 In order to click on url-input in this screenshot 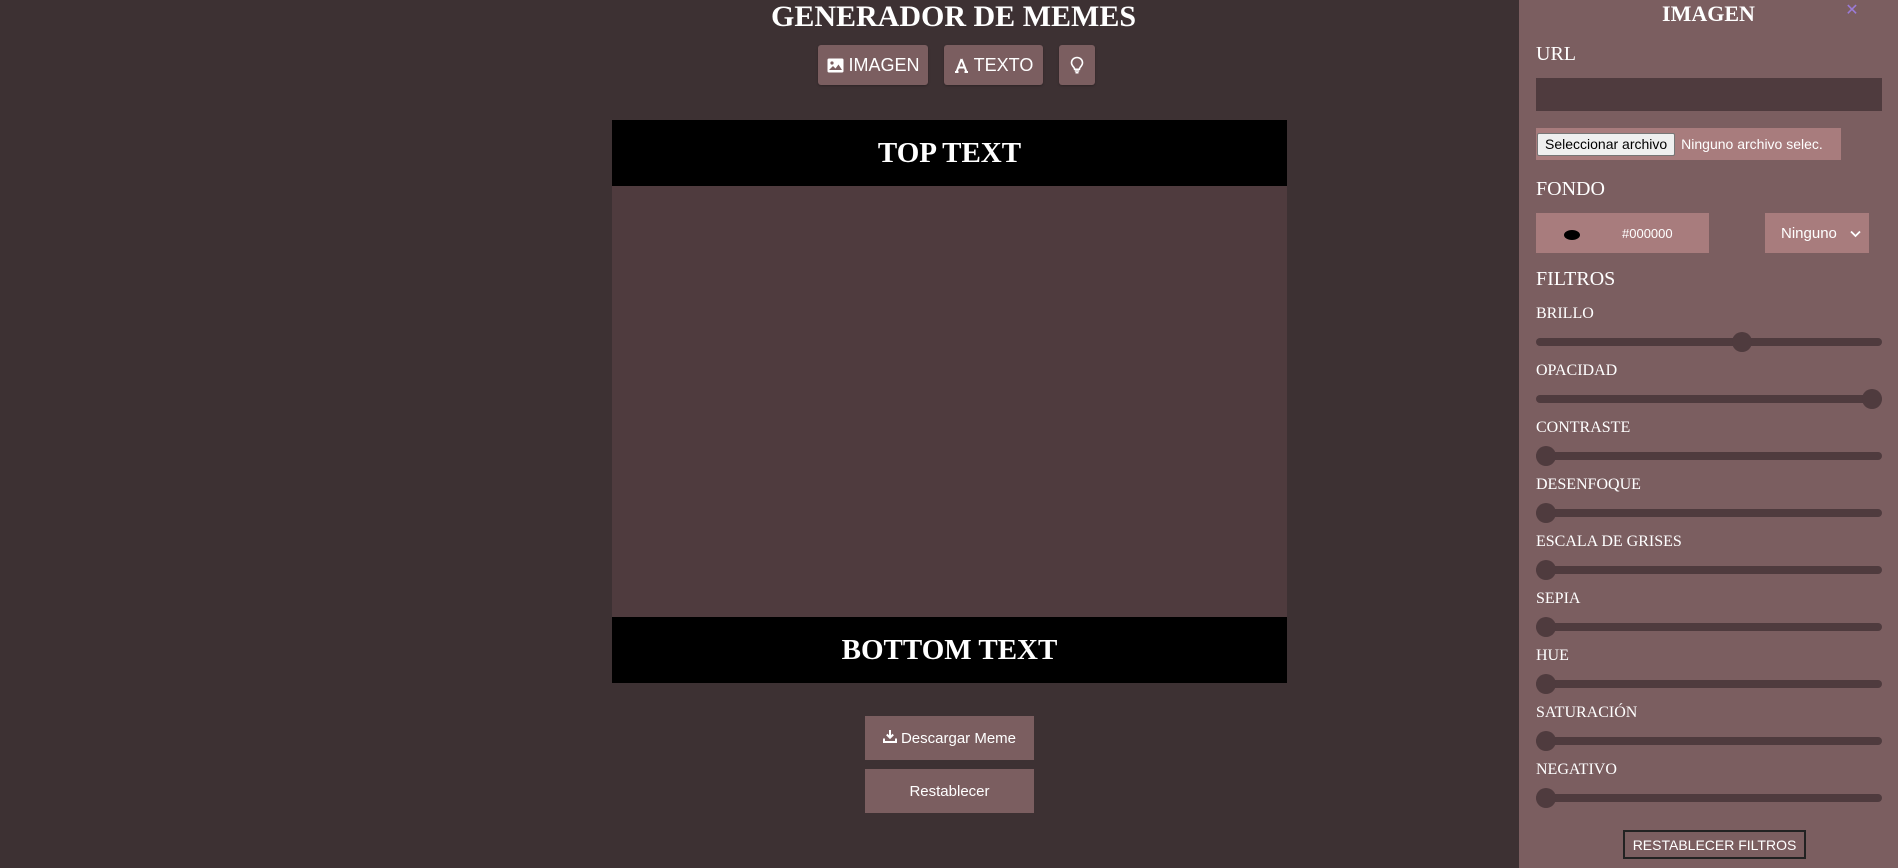, I will do `click(1709, 94)`.